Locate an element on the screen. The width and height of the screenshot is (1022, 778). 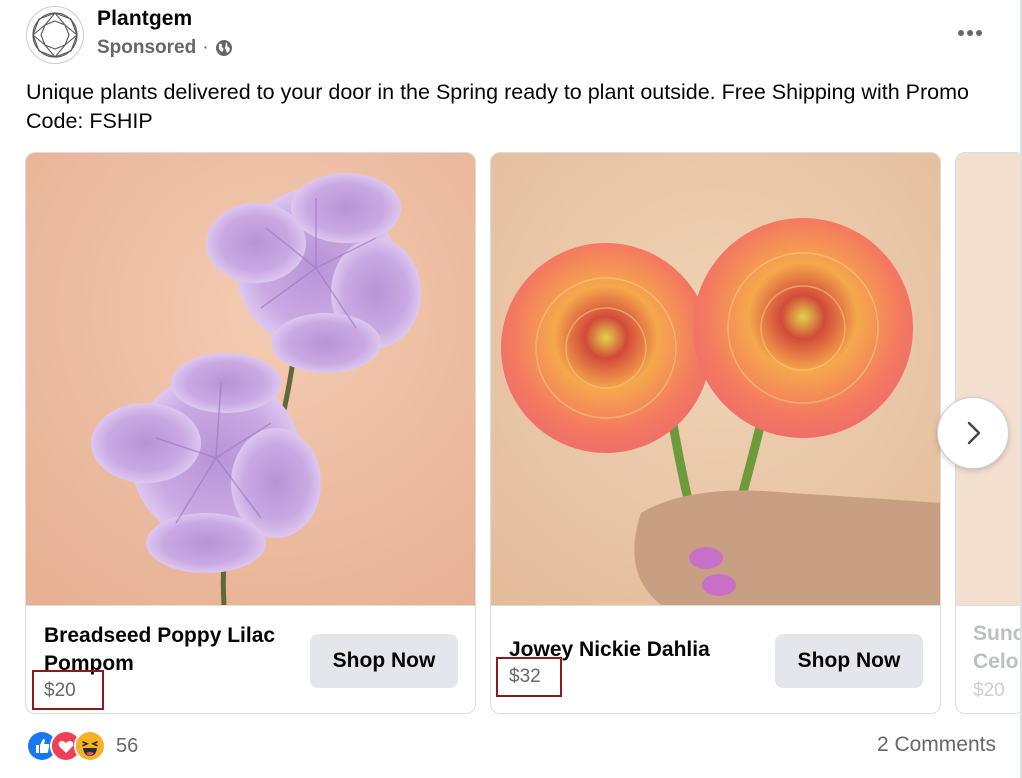
product-title: Breadseed Poppy Lilac Pompom is located at coordinates (169, 650).